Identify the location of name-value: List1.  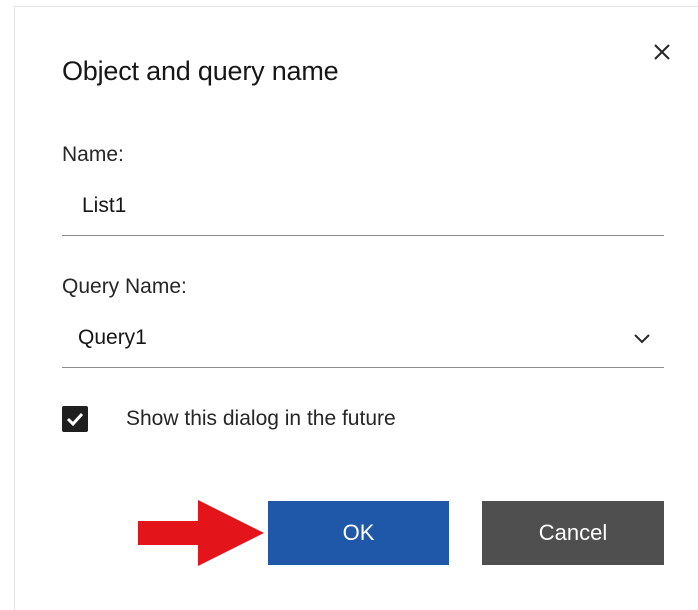
(104, 205).